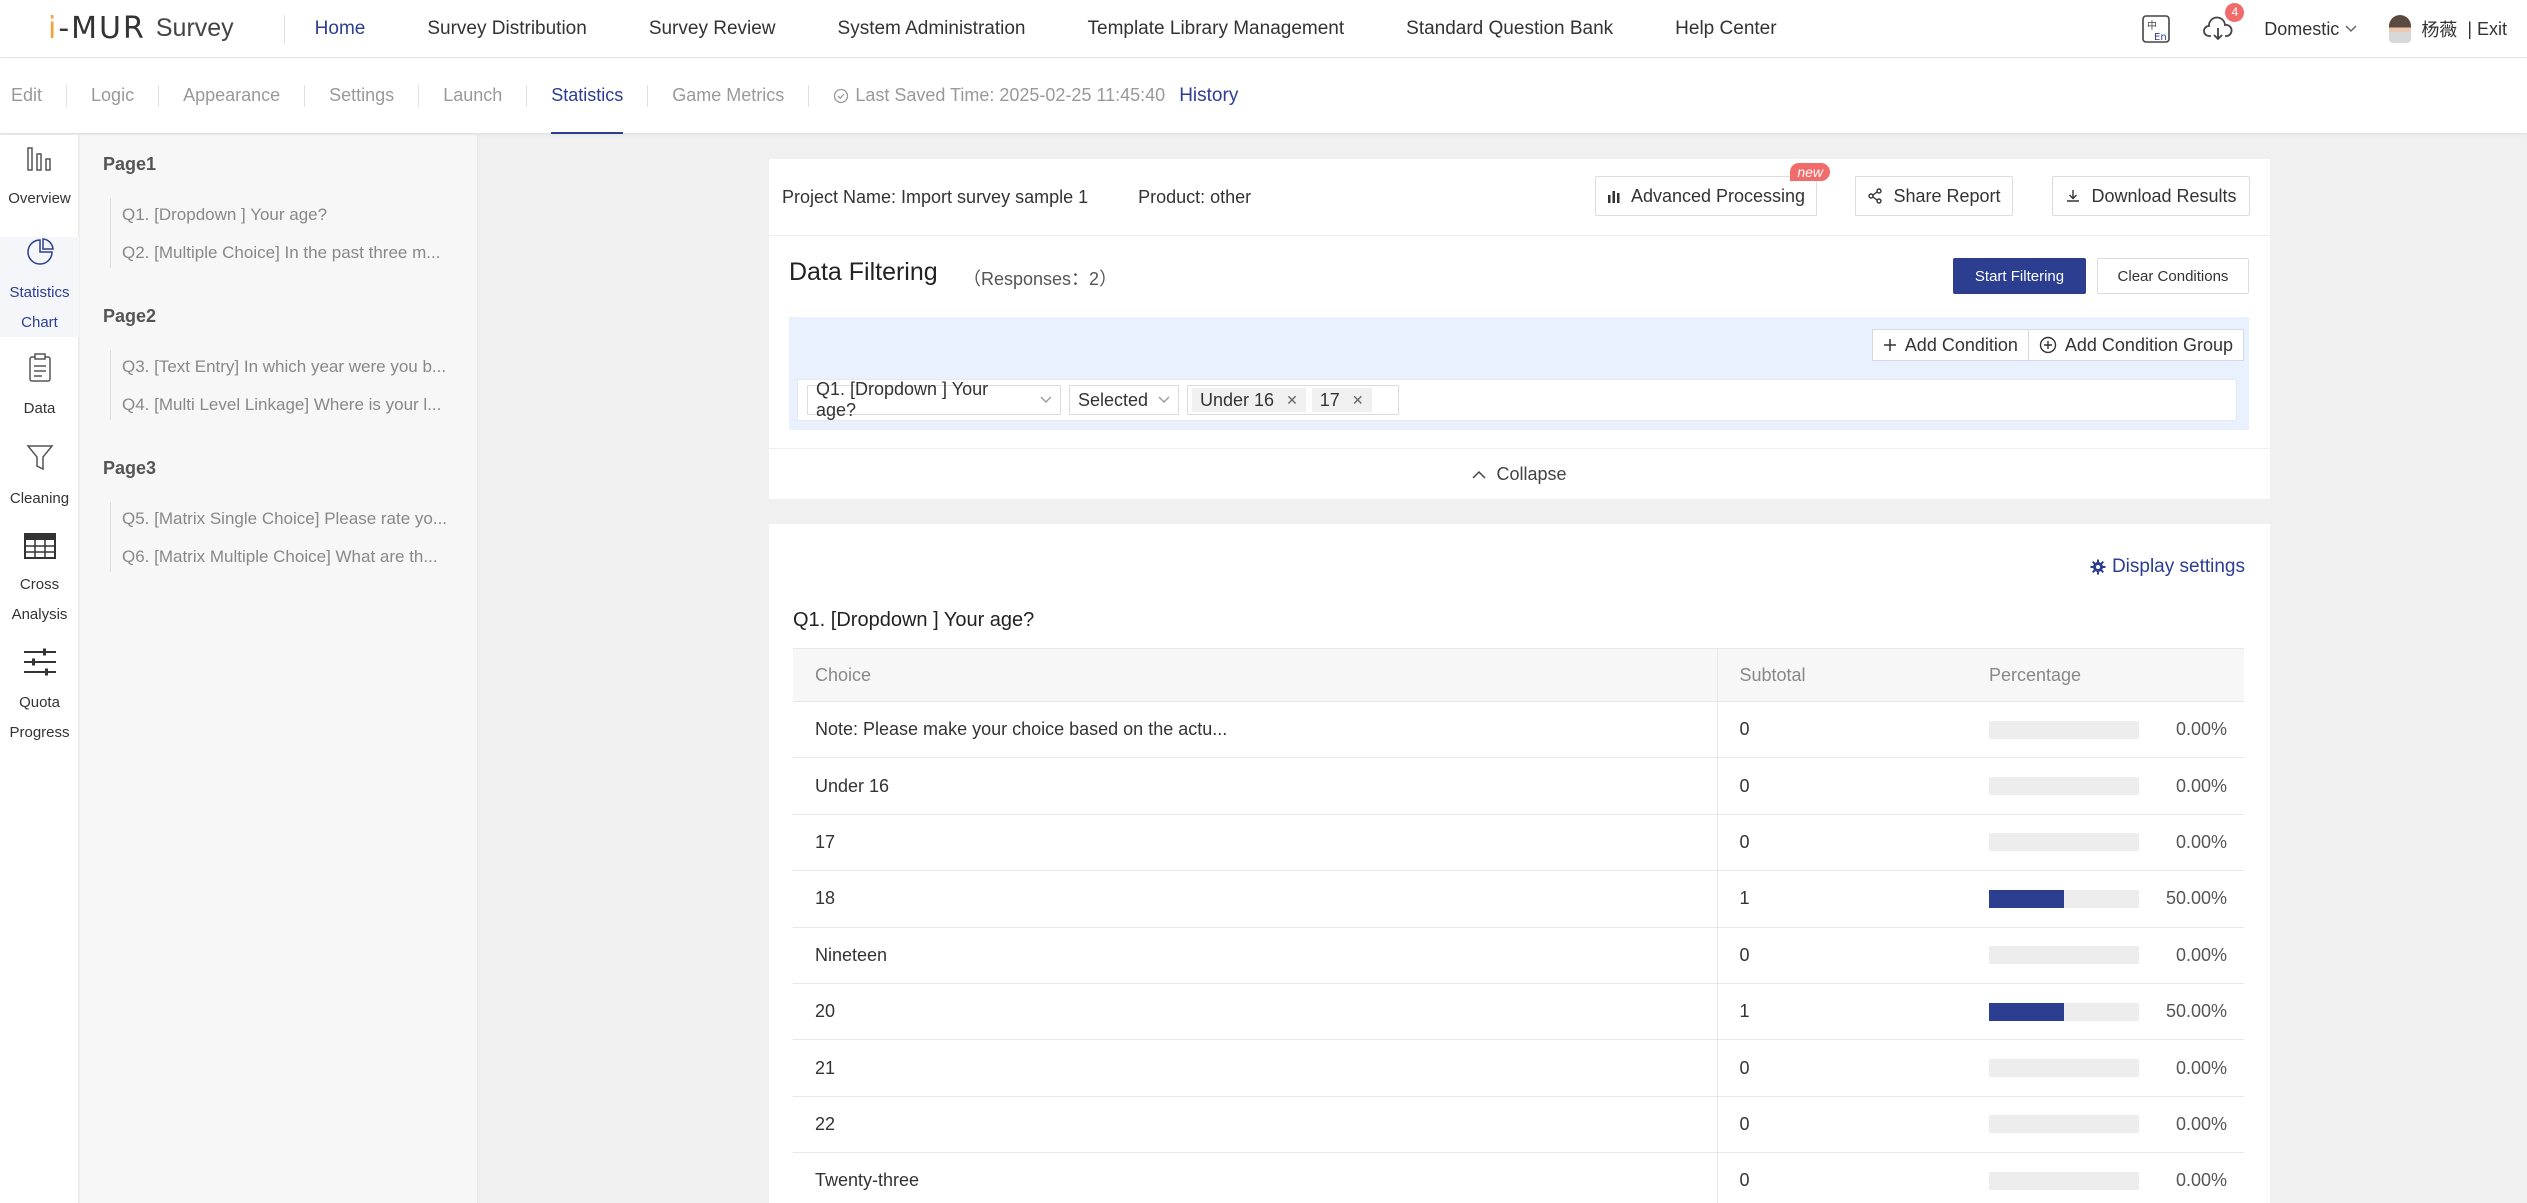 This screenshot has height=1203, width=2527. I want to click on share-report-button: Share Report, so click(1934, 196).